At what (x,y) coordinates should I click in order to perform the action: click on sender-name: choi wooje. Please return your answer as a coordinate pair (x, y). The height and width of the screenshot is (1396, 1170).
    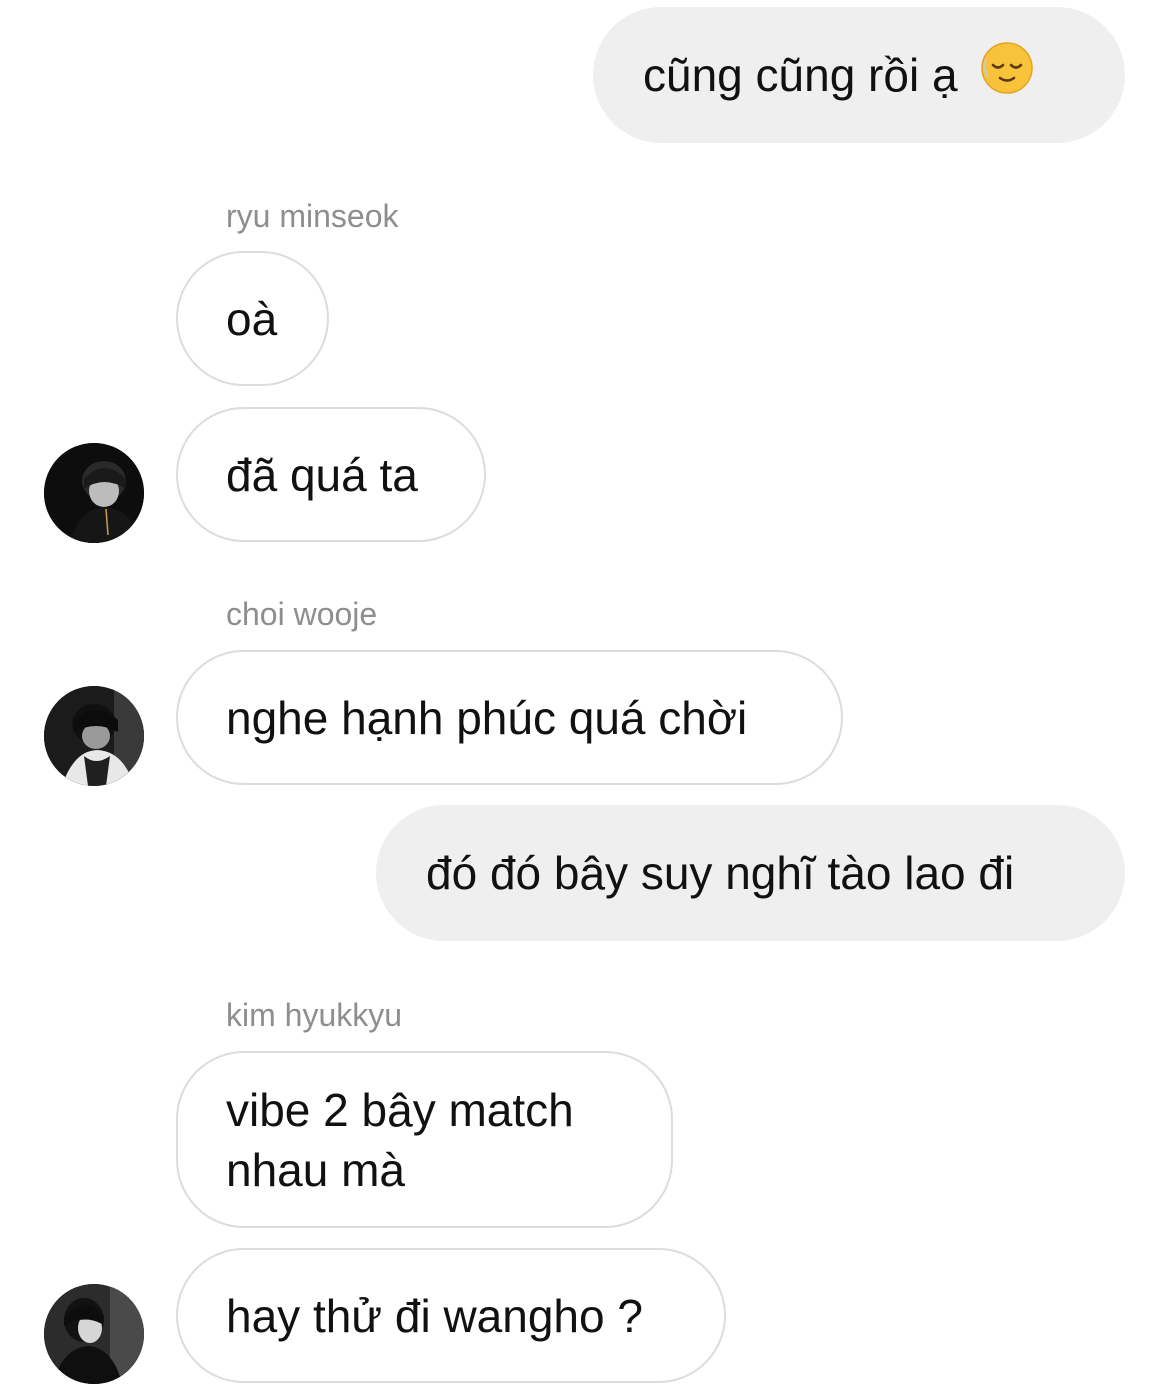
    Looking at the image, I should click on (302, 614).